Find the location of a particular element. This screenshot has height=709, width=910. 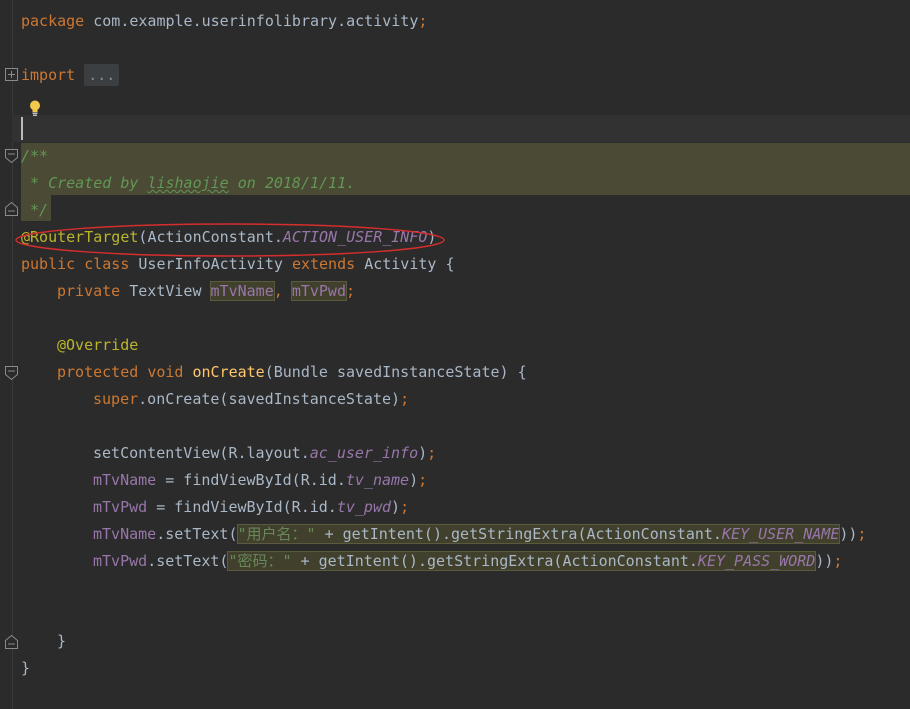

code-line-method-close: } is located at coordinates (61, 641).